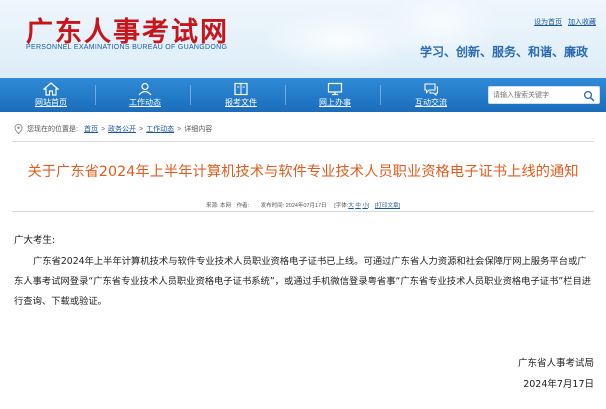  I want to click on search-box, so click(544, 95).